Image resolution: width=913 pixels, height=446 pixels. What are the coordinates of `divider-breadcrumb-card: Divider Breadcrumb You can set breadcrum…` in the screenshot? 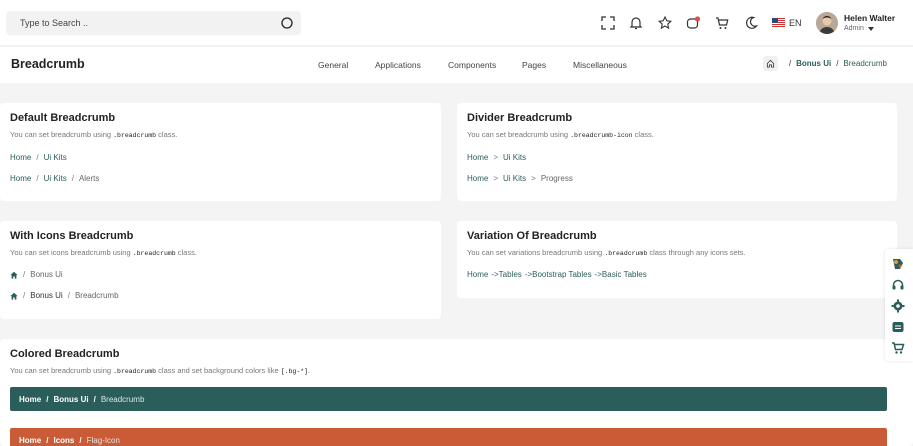 It's located at (677, 152).